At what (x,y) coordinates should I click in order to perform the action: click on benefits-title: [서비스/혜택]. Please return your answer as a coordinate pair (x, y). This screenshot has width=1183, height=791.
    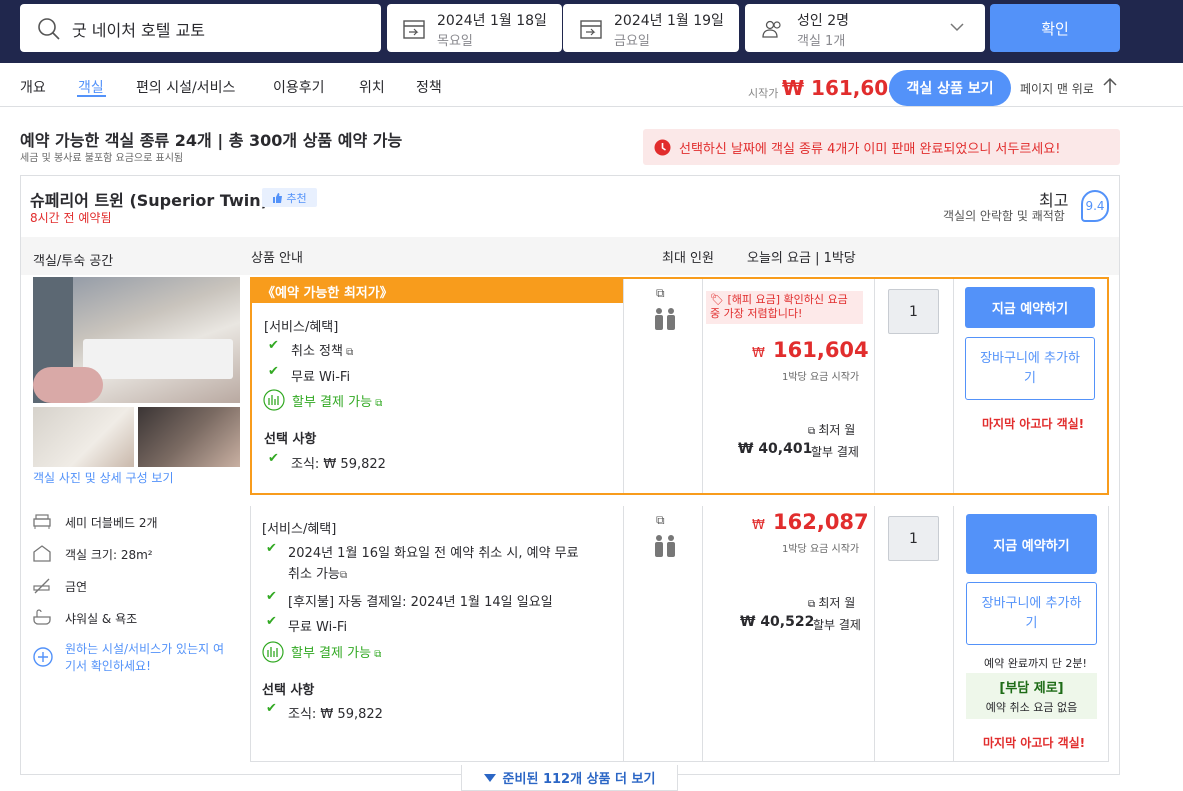
    Looking at the image, I should click on (301, 327).